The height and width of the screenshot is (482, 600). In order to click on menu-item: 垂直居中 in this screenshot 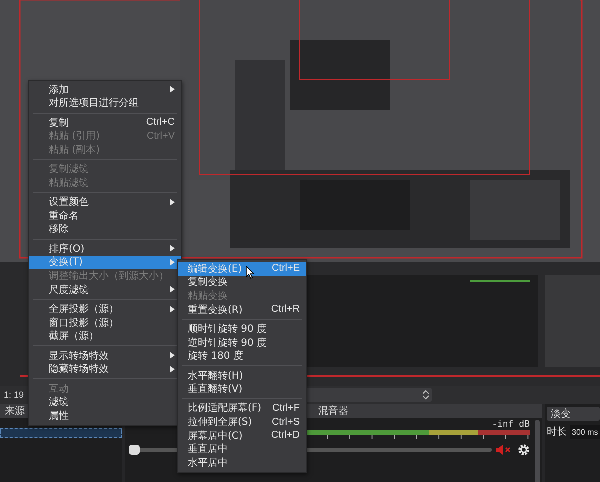, I will do `click(242, 449)`.